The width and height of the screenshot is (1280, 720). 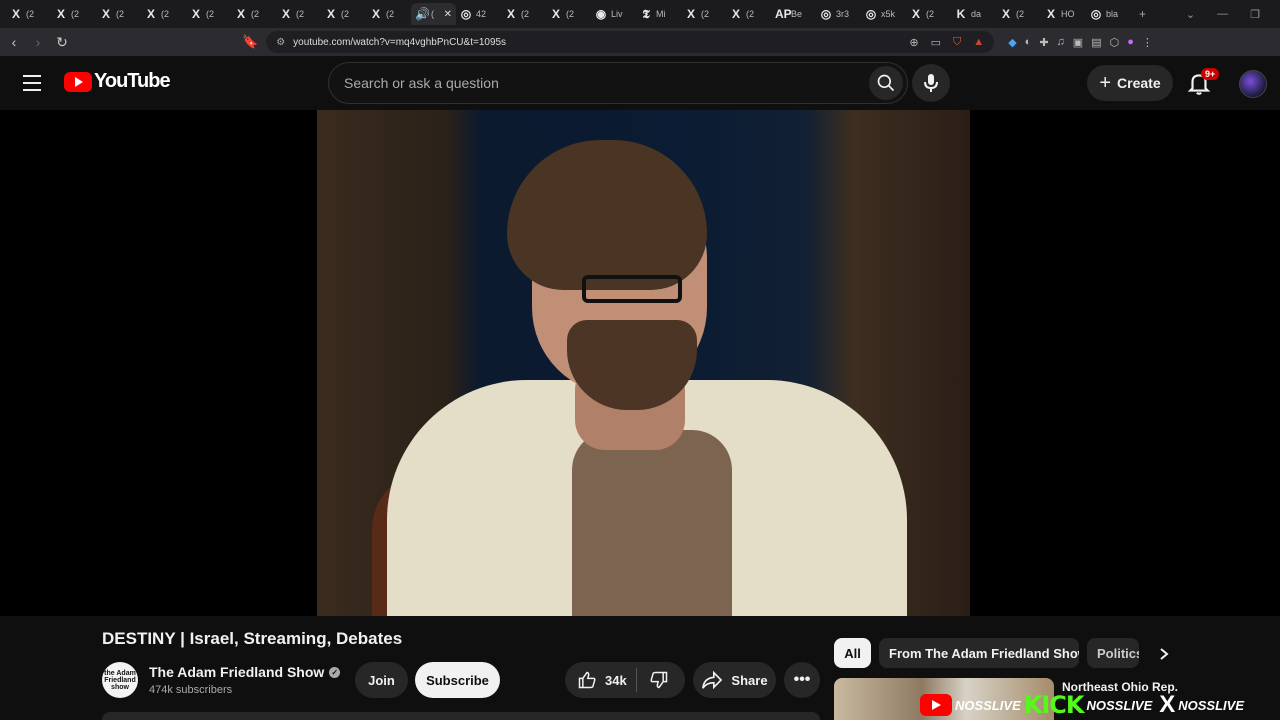 I want to click on chip-all: All, so click(x=852, y=653).